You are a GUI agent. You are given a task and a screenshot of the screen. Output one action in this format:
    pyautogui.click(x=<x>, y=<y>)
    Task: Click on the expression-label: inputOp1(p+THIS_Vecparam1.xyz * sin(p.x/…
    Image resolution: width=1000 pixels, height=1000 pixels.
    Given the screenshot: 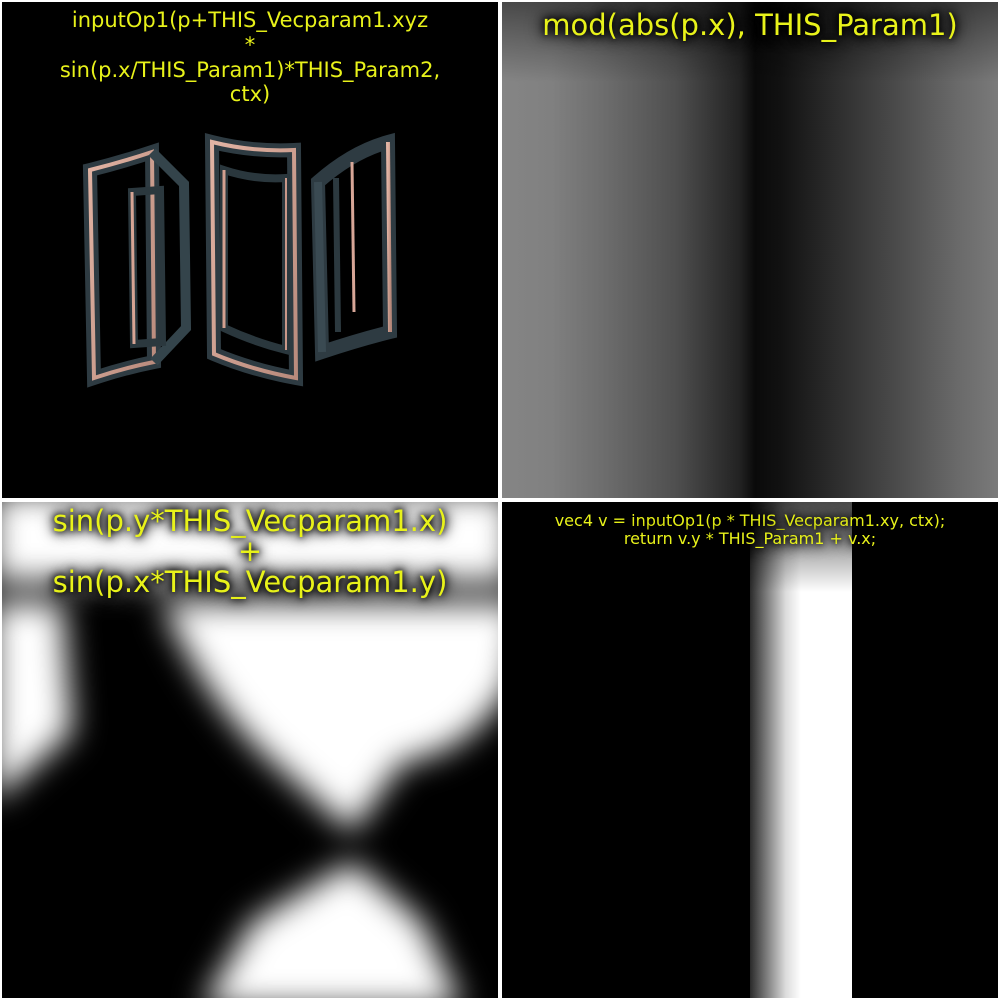 What is the action you would take?
    pyautogui.click(x=250, y=57)
    